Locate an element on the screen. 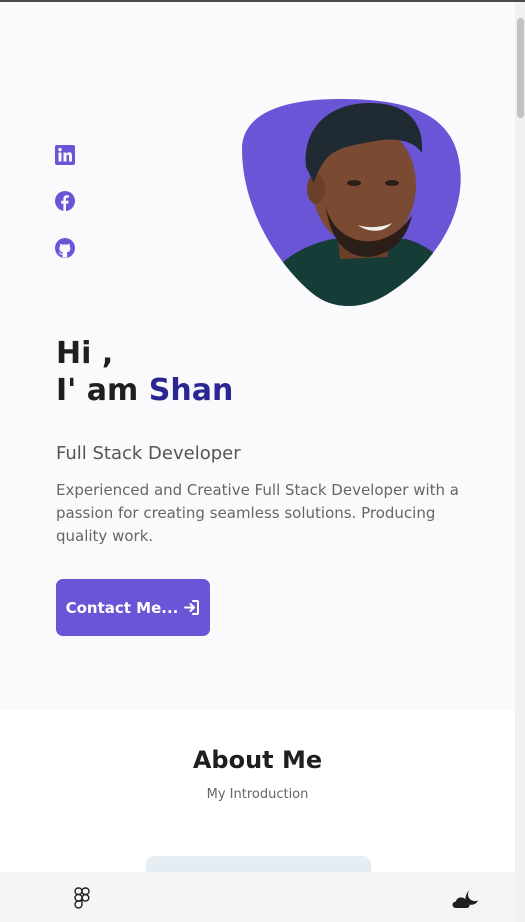 The image size is (525, 922). scrollbar is located at coordinates (520, 462).